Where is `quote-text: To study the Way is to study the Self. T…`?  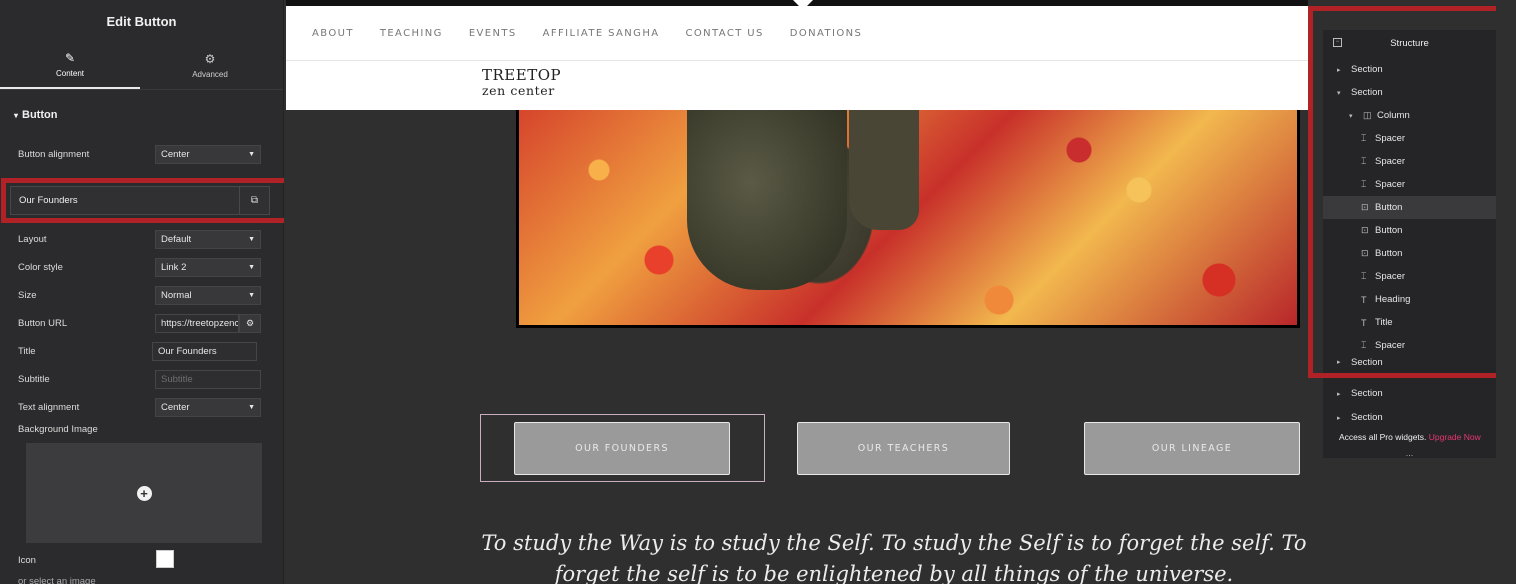
quote-text: To study the Way is to study the Self. T… is located at coordinates (894, 557).